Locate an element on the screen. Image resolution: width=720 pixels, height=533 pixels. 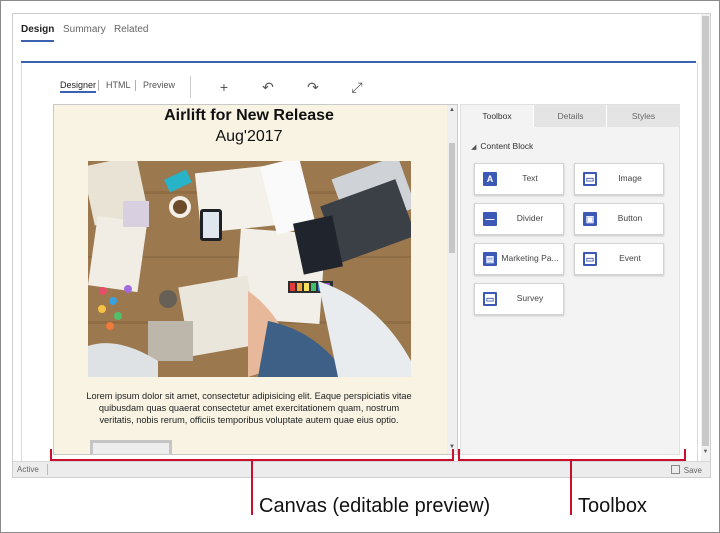
record-status: Active is located at coordinates (28, 469).